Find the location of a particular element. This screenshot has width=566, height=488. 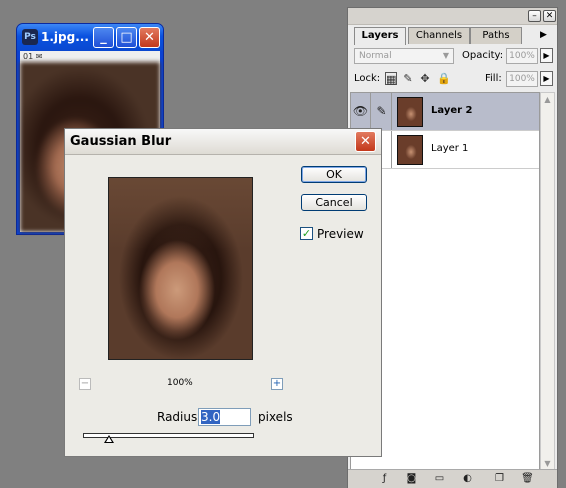

photoshop-app-icon: Ps is located at coordinates (30, 37).